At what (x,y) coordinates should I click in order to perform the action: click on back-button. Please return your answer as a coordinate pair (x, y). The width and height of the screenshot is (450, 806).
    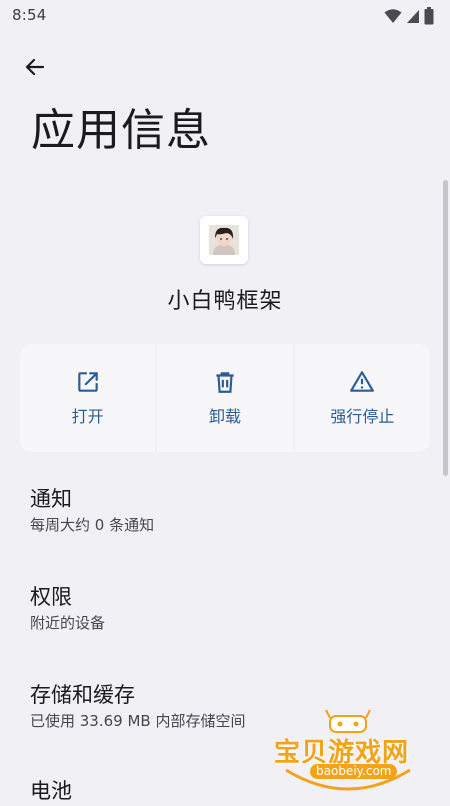
    Looking at the image, I should click on (35, 67).